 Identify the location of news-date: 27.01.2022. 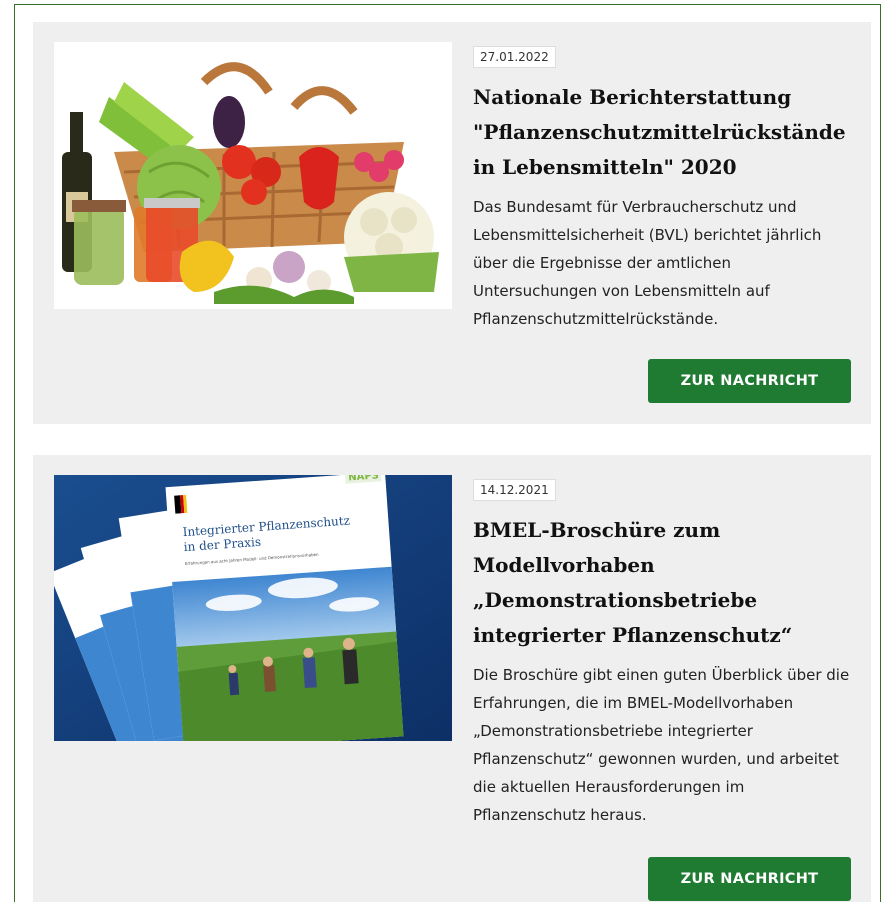
(514, 57).